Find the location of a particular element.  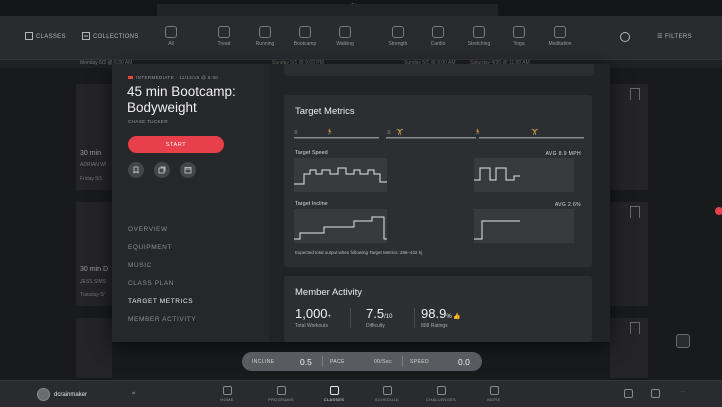

target-incline-chart is located at coordinates (434, 226).